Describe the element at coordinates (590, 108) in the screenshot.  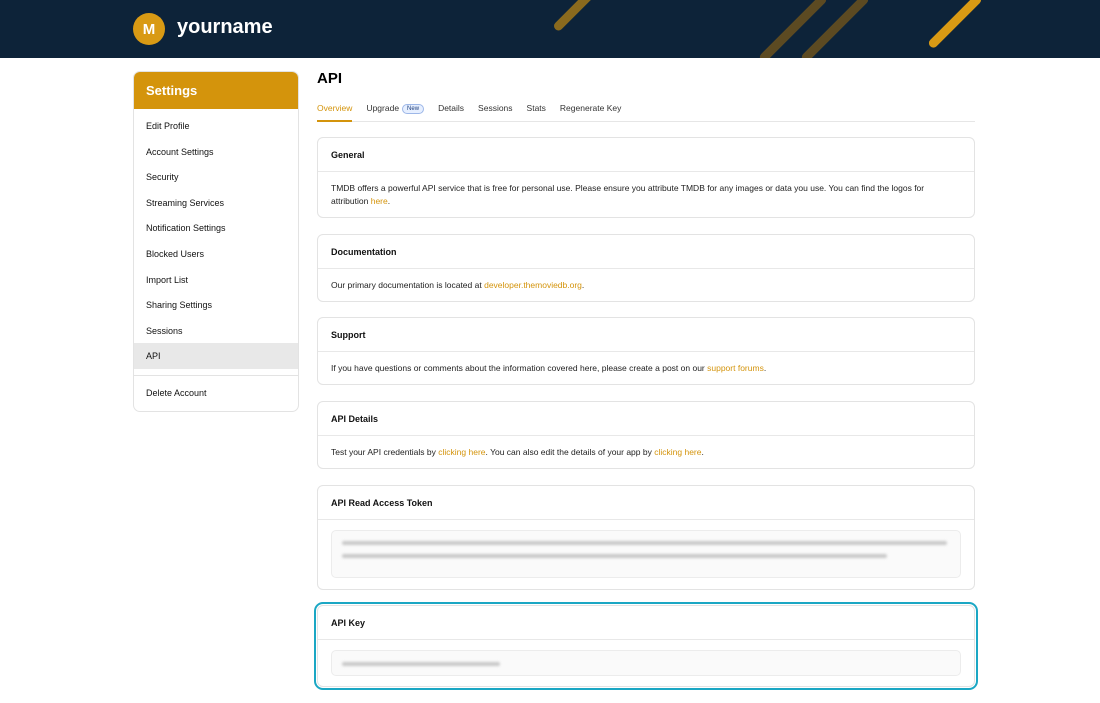
I see `tab-label: Regenerate Key` at that location.